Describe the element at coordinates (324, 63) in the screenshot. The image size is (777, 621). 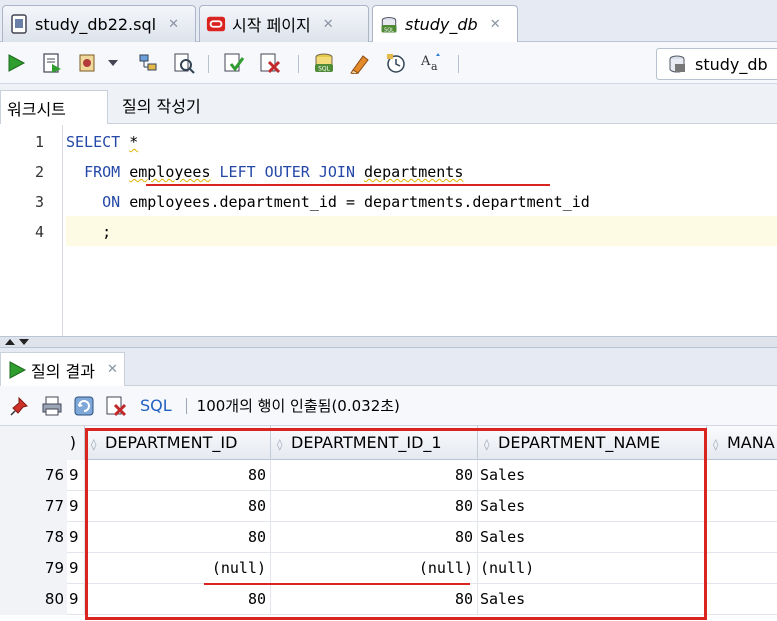
I see `unshared-sql-icon: SQL` at that location.